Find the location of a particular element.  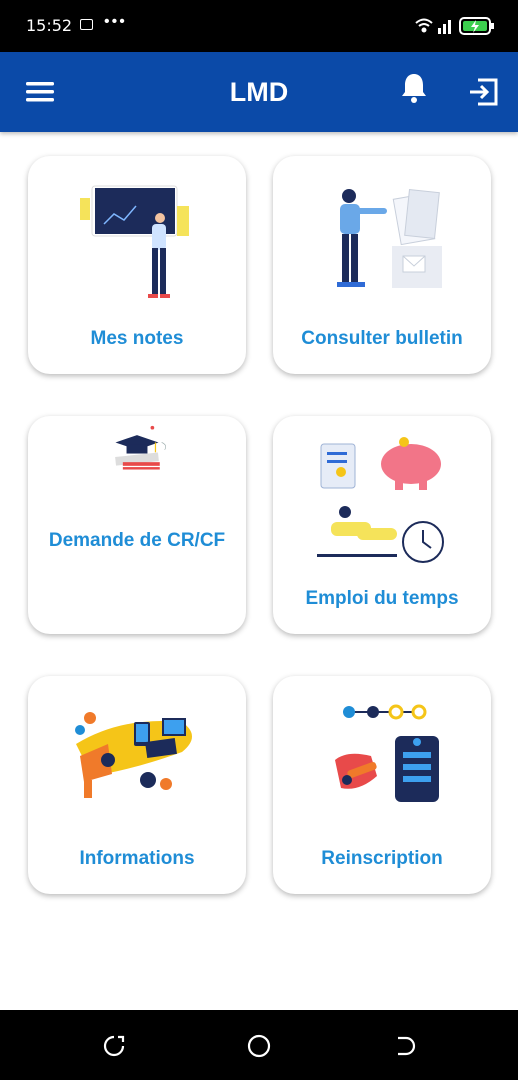

status-time: 15:52 is located at coordinates (49, 25).